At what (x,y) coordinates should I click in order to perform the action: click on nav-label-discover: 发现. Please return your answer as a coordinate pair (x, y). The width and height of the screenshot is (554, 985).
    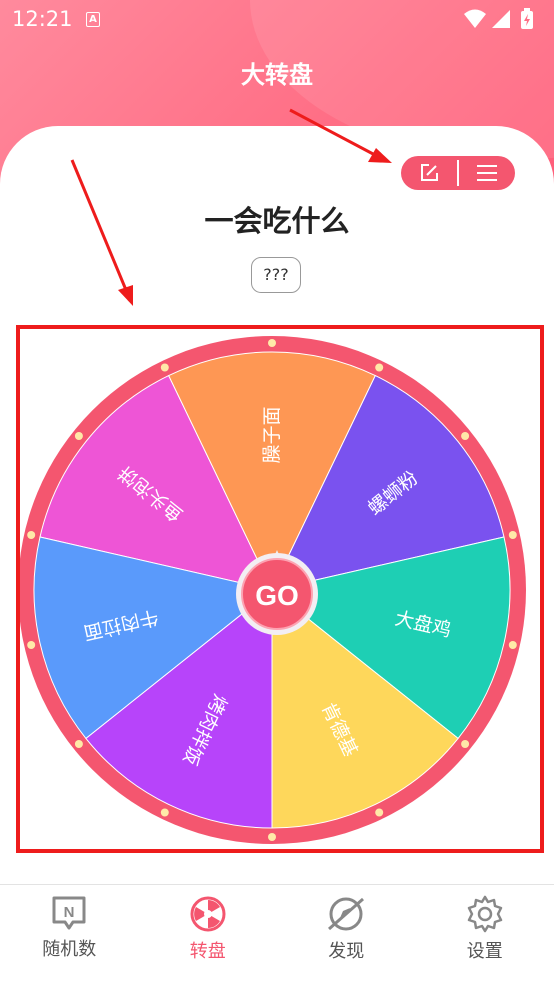
    Looking at the image, I should click on (346, 950).